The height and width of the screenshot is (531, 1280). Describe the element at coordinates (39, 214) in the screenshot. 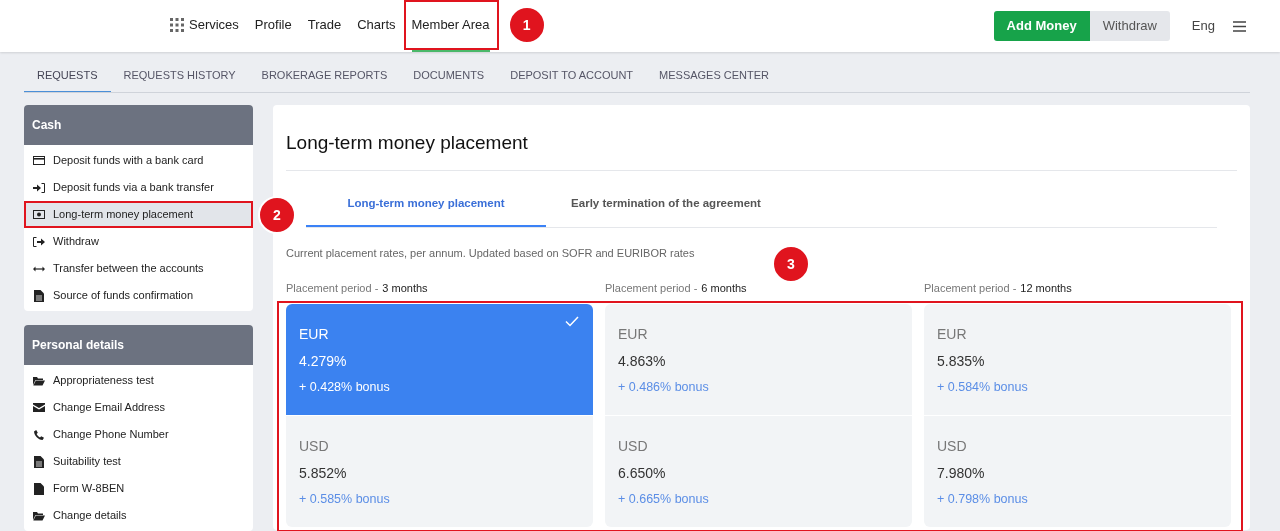

I see `banknote-icon` at that location.